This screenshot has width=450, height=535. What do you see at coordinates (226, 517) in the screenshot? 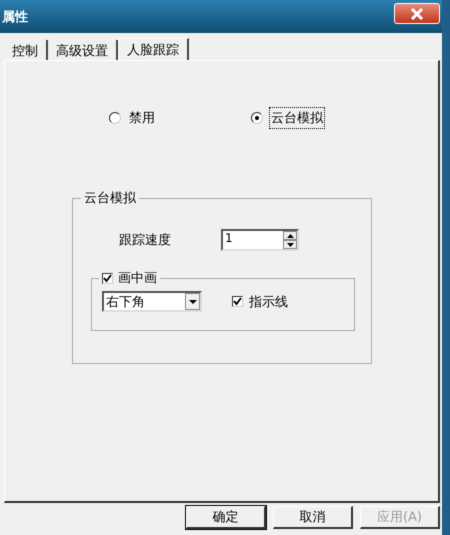
I see `dialog-button: 确定` at bounding box center [226, 517].